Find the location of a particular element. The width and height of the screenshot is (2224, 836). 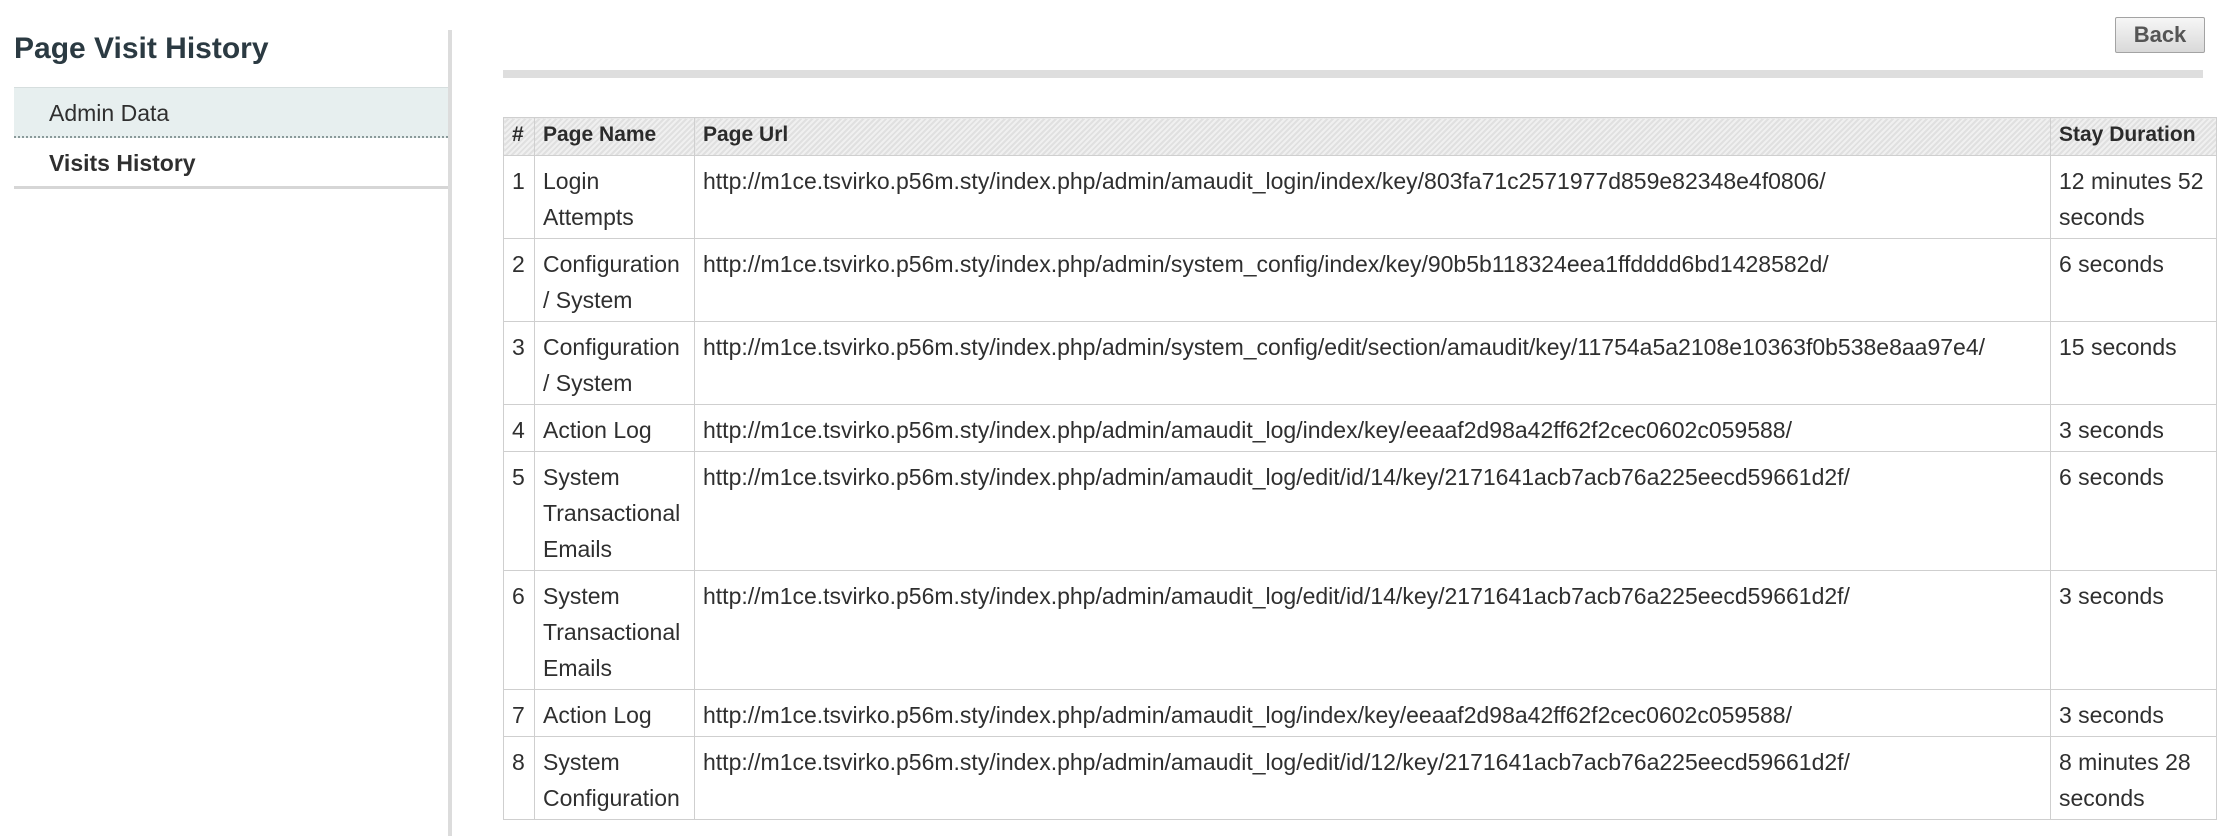

stay-duration-cell: 8 minutes 28 seconds is located at coordinates (2133, 778).